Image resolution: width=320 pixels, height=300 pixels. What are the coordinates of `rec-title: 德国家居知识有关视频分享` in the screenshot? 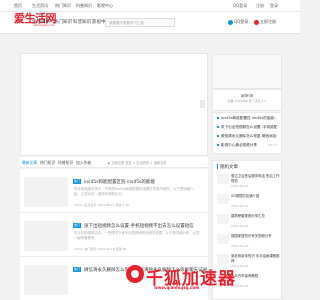 It's located at (251, 236).